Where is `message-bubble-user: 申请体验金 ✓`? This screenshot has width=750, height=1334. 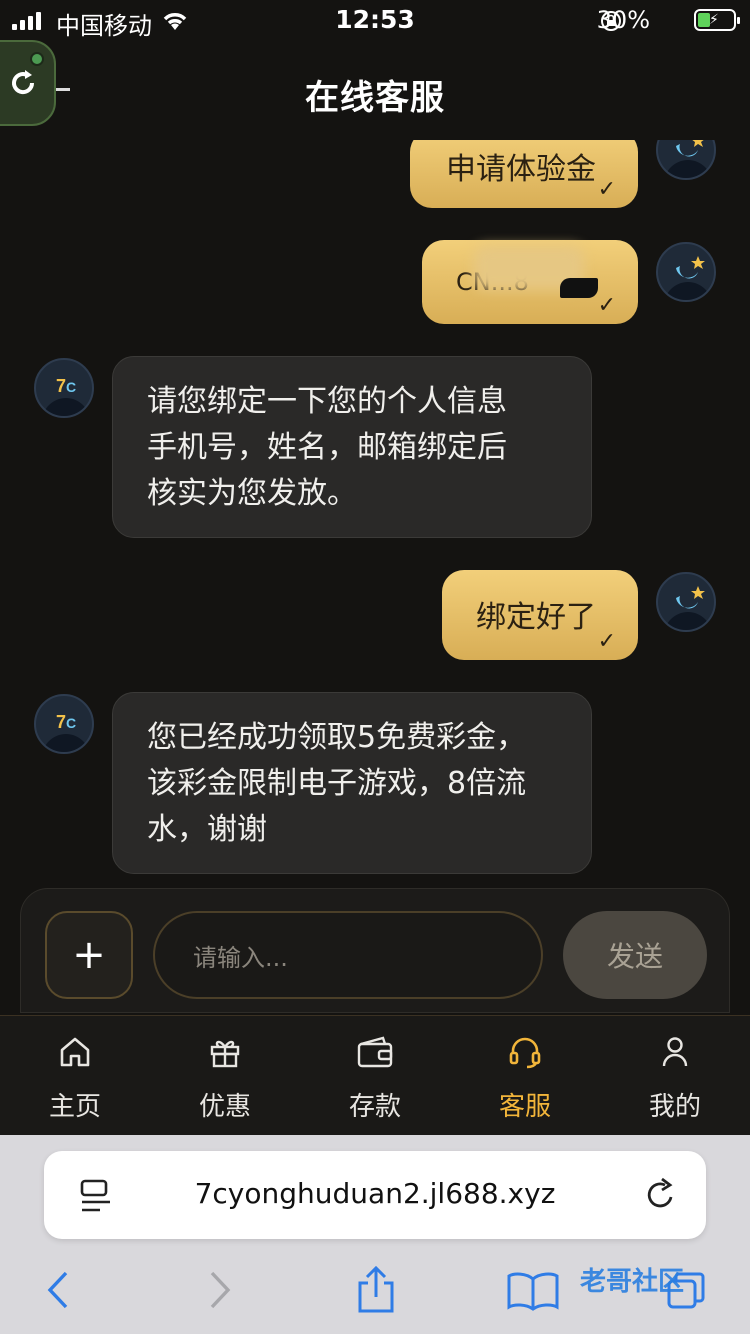
message-bubble-user: 申请体验金 ✓ is located at coordinates (524, 174).